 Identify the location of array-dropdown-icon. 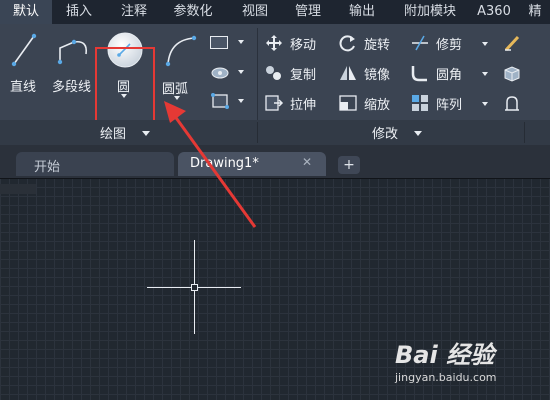
(485, 104).